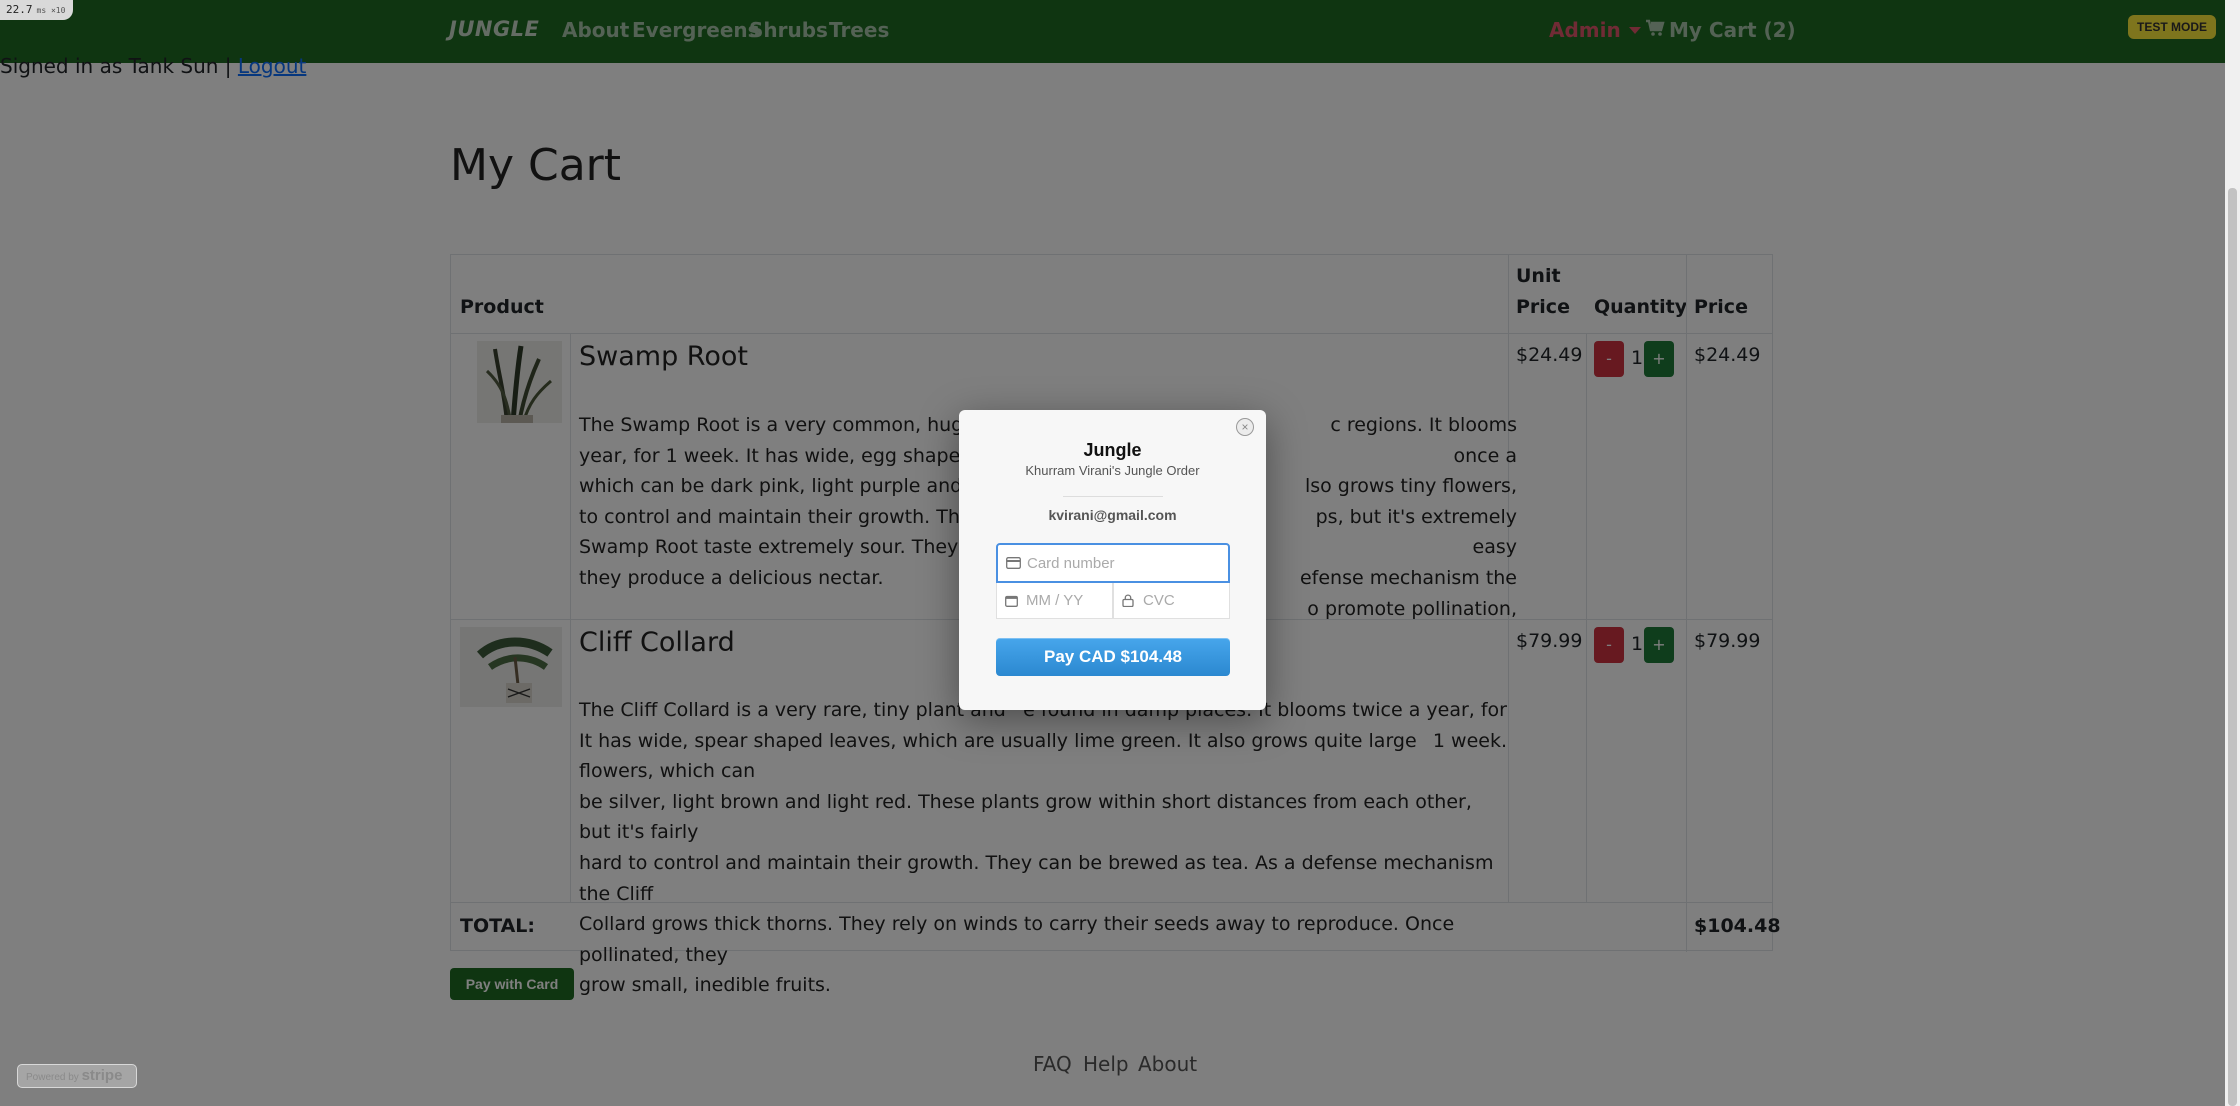 This screenshot has width=2240, height=1106. What do you see at coordinates (51, 10) in the screenshot?
I see `perf-unit: ms ×10` at bounding box center [51, 10].